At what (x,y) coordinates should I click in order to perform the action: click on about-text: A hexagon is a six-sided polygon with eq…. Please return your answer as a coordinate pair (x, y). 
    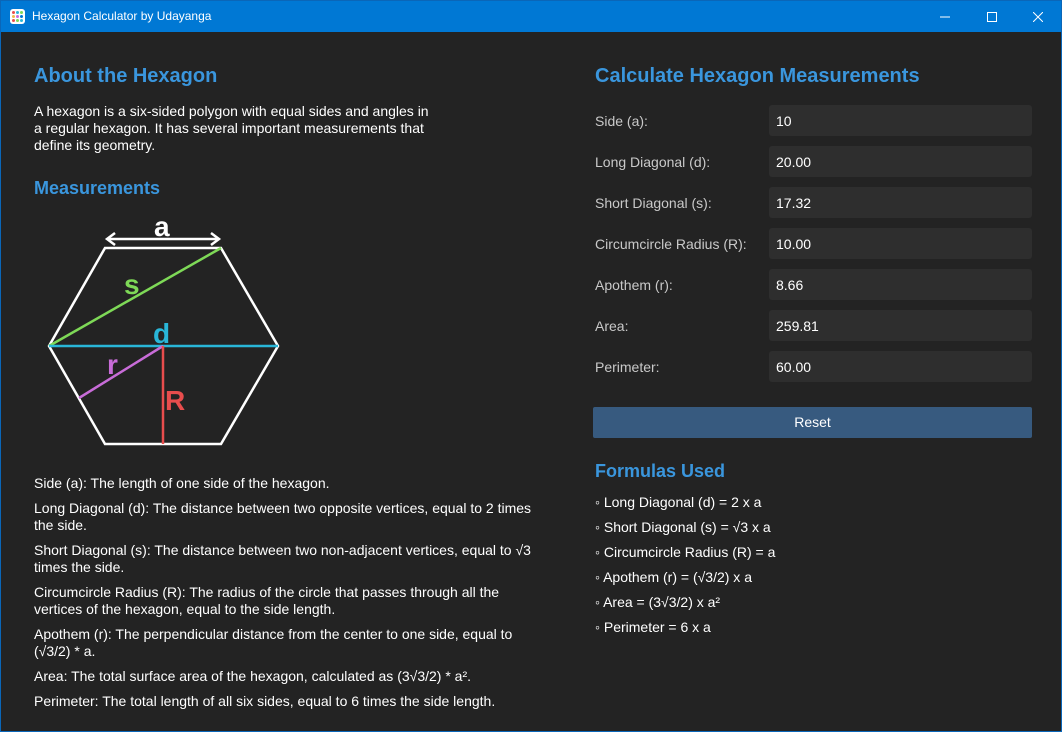
    Looking at the image, I should click on (231, 128).